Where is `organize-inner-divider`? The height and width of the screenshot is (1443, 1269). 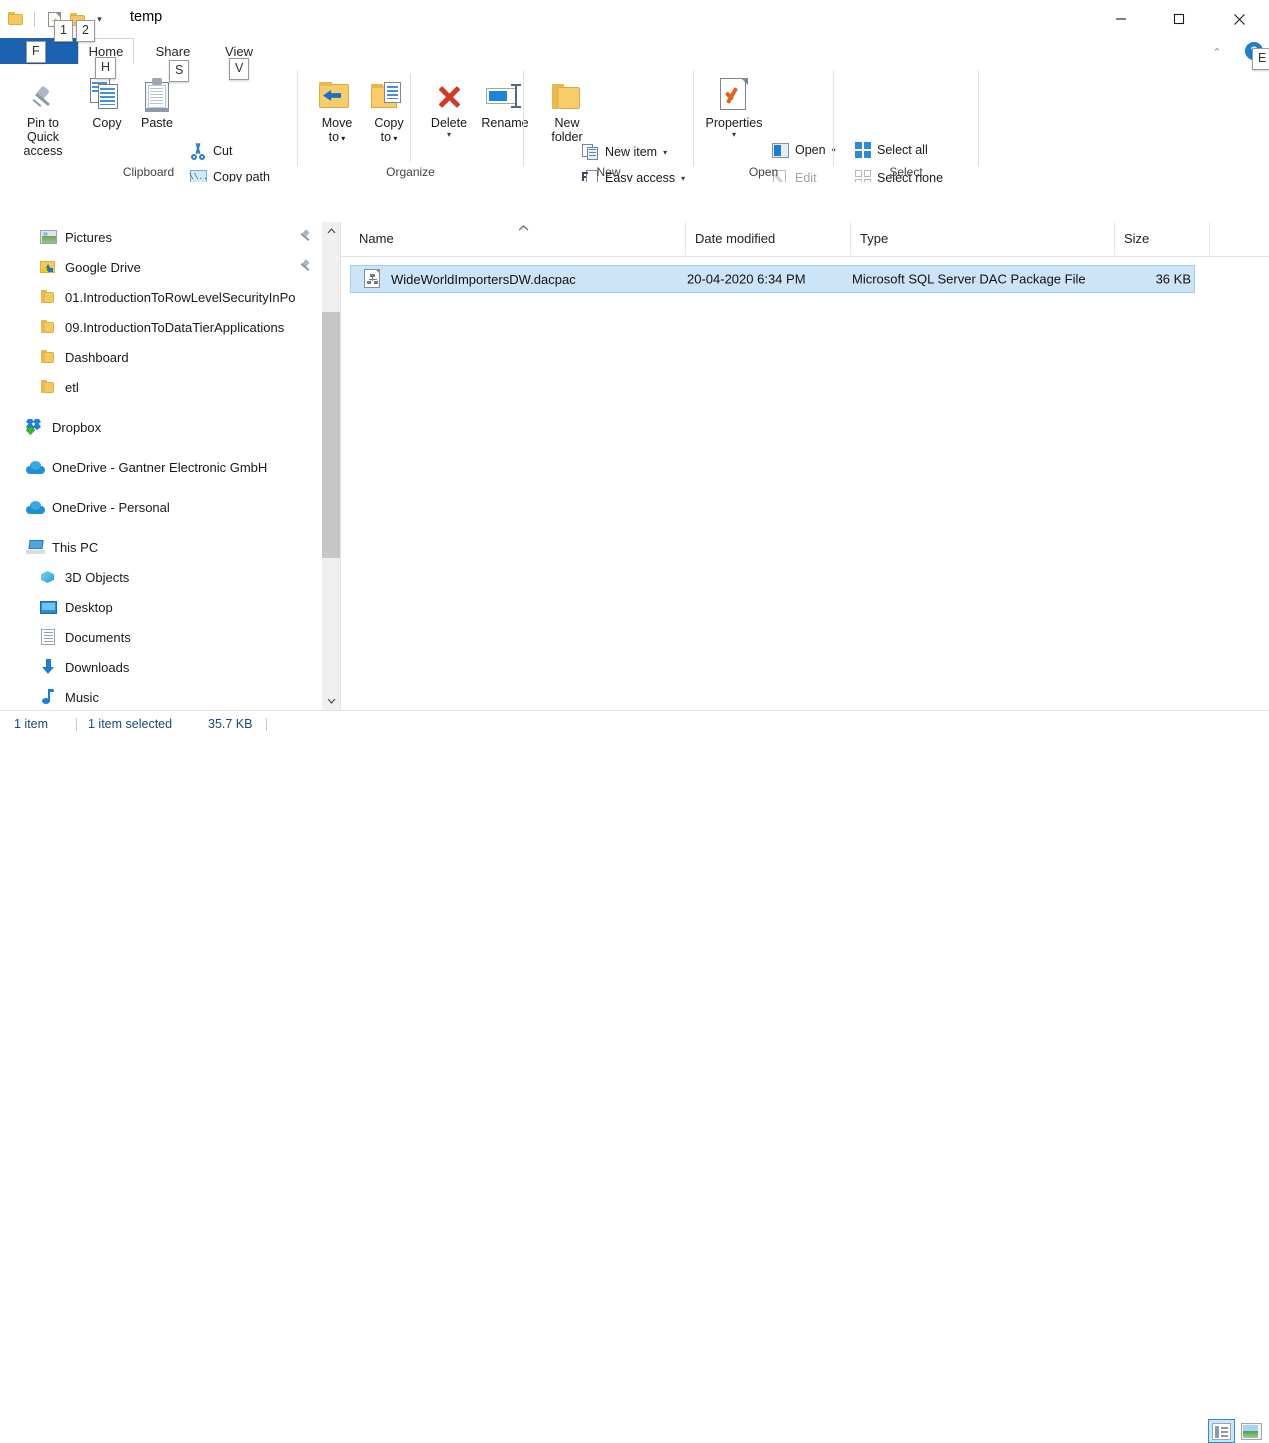 organize-inner-divider is located at coordinates (410, 118).